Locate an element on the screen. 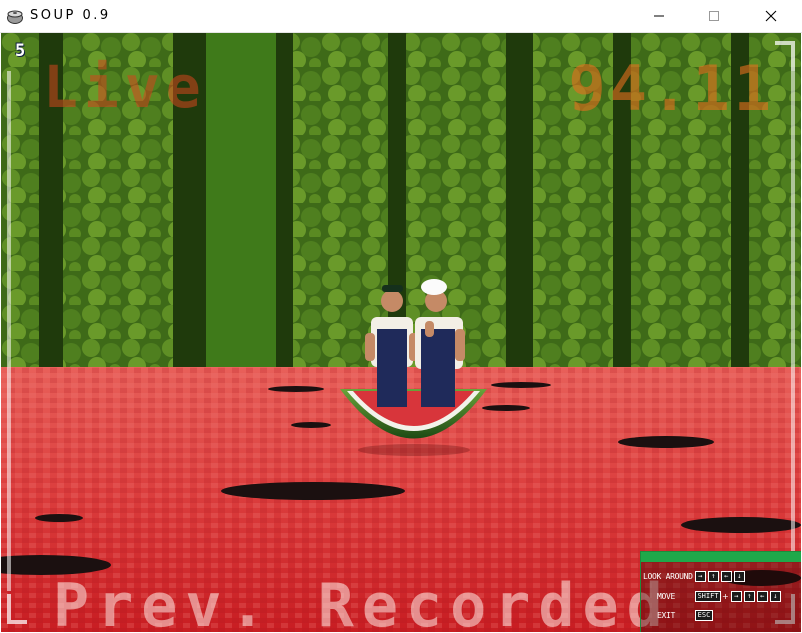 Image resolution: width=802 pixels, height=633 pixels. control-move: MOVE SHIFT + → ↑ ← ↓ is located at coordinates (719, 596).